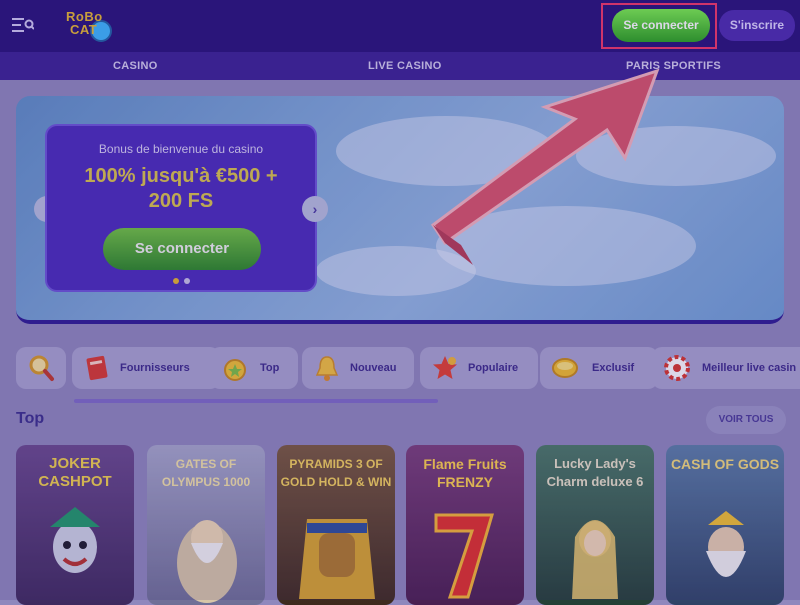 The image size is (800, 605). What do you see at coordinates (181, 201) in the screenshot?
I see `bonus-title-line-2: 200 FS` at bounding box center [181, 201].